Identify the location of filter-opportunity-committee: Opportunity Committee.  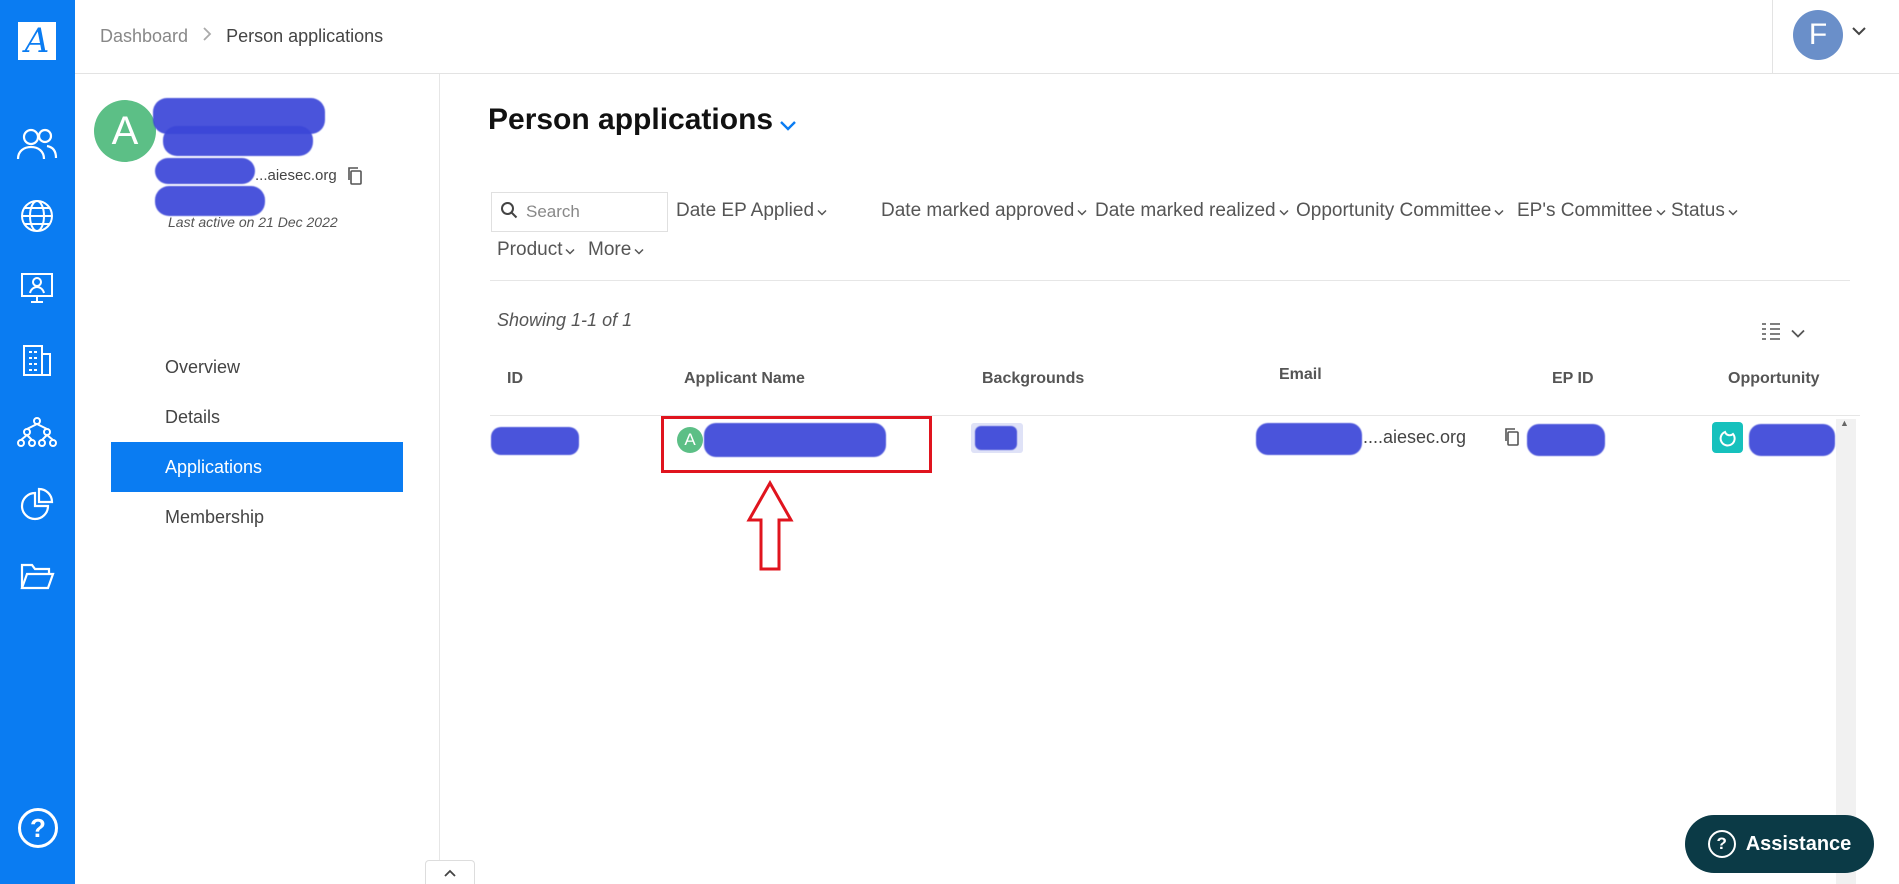
(1400, 211).